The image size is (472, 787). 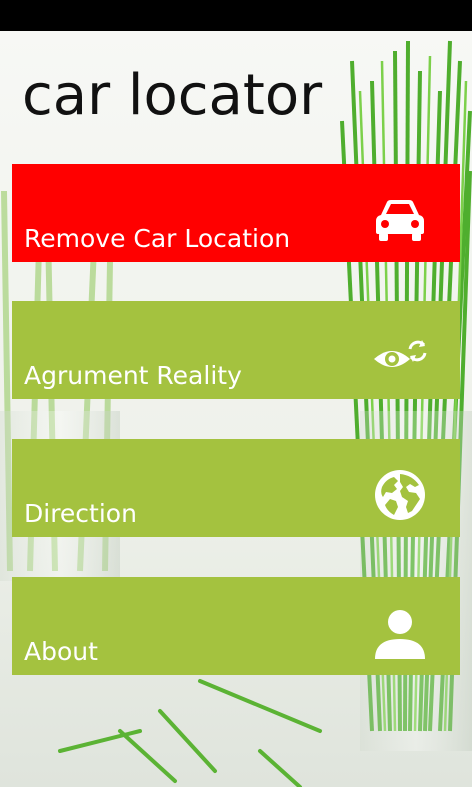 I want to click on status-bar, so click(x=236, y=15).